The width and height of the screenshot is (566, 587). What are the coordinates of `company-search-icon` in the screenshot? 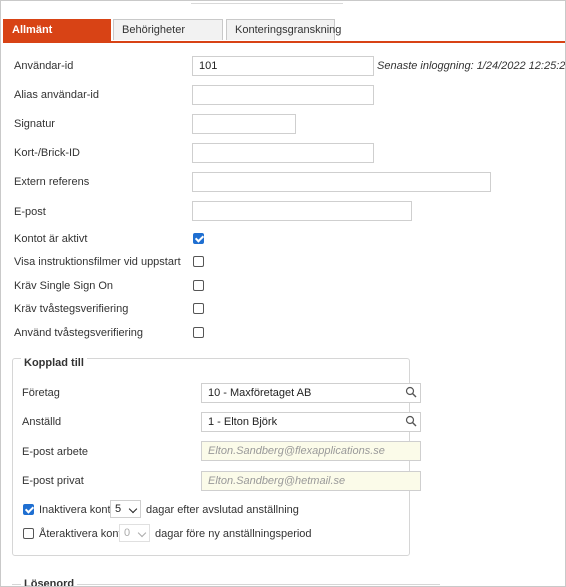 It's located at (411, 392).